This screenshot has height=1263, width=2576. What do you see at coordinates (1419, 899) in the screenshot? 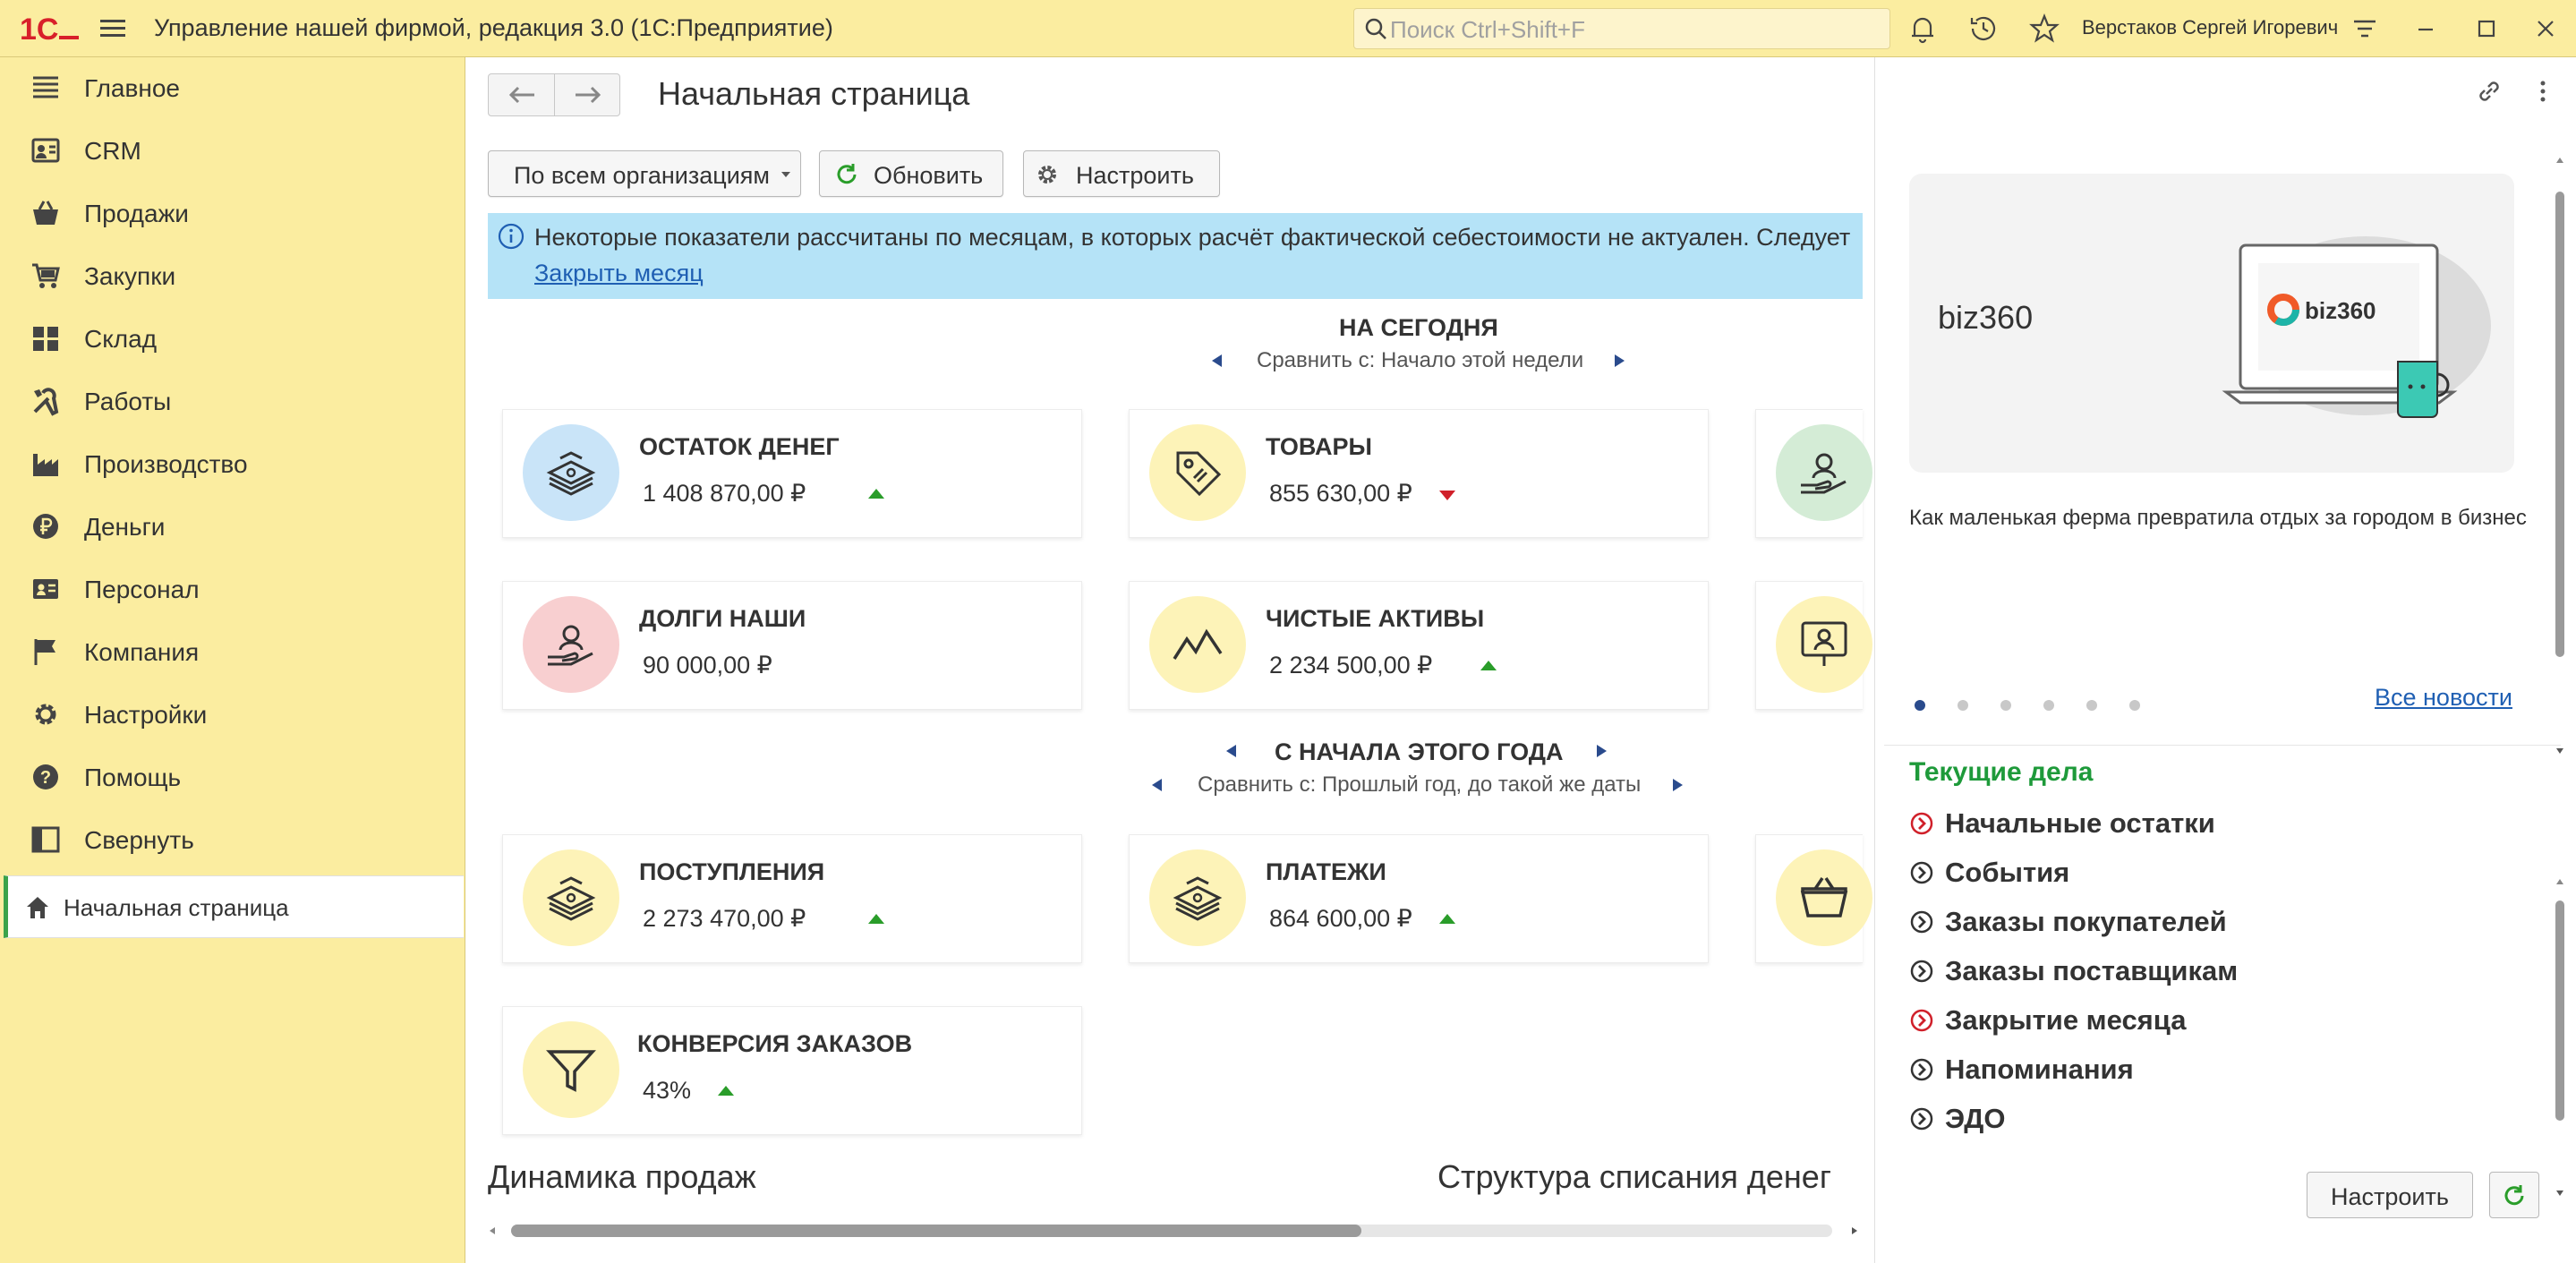
I see `card-payments: ПЛАТЕЖИ 864 600,00 ₽` at bounding box center [1419, 899].